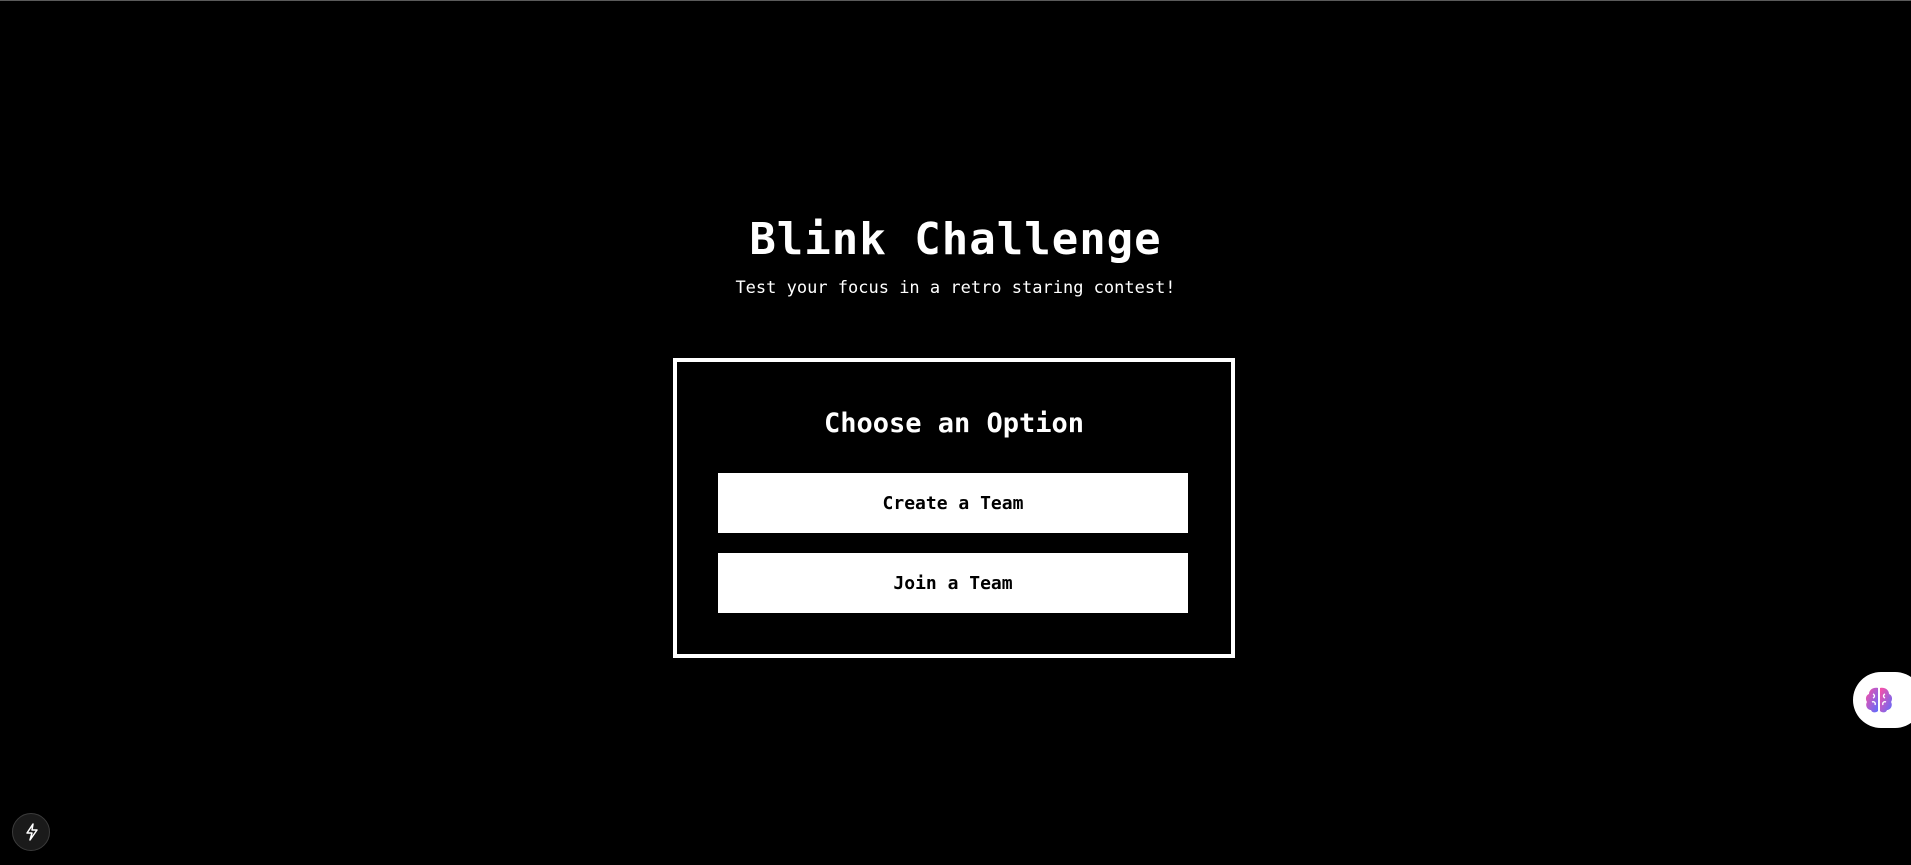  What do you see at coordinates (953, 583) in the screenshot?
I see `join-team-button: Join a Team` at bounding box center [953, 583].